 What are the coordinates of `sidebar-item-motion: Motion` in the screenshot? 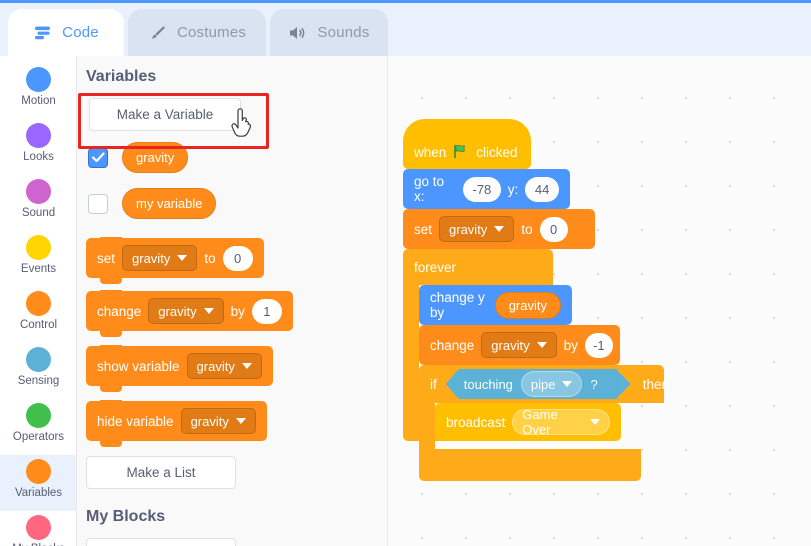 It's located at (38, 91).